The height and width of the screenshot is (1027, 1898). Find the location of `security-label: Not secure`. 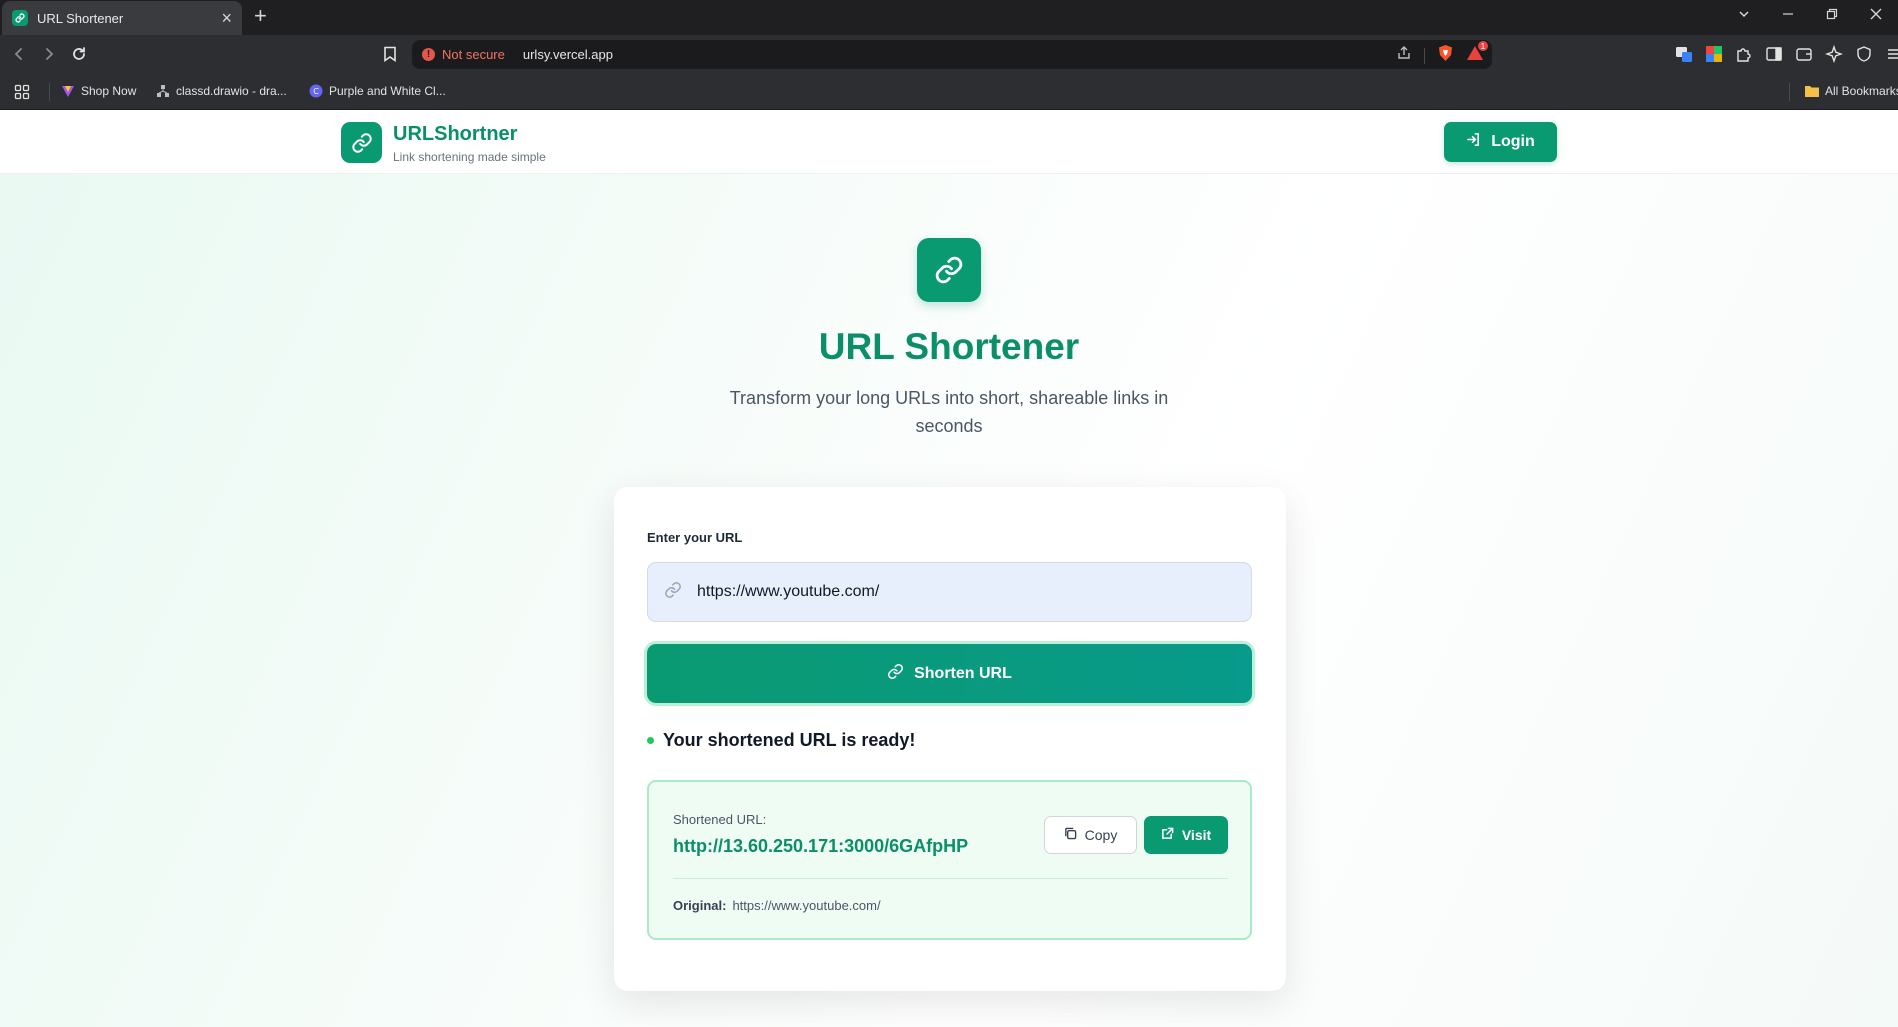

security-label: Not secure is located at coordinates (473, 54).